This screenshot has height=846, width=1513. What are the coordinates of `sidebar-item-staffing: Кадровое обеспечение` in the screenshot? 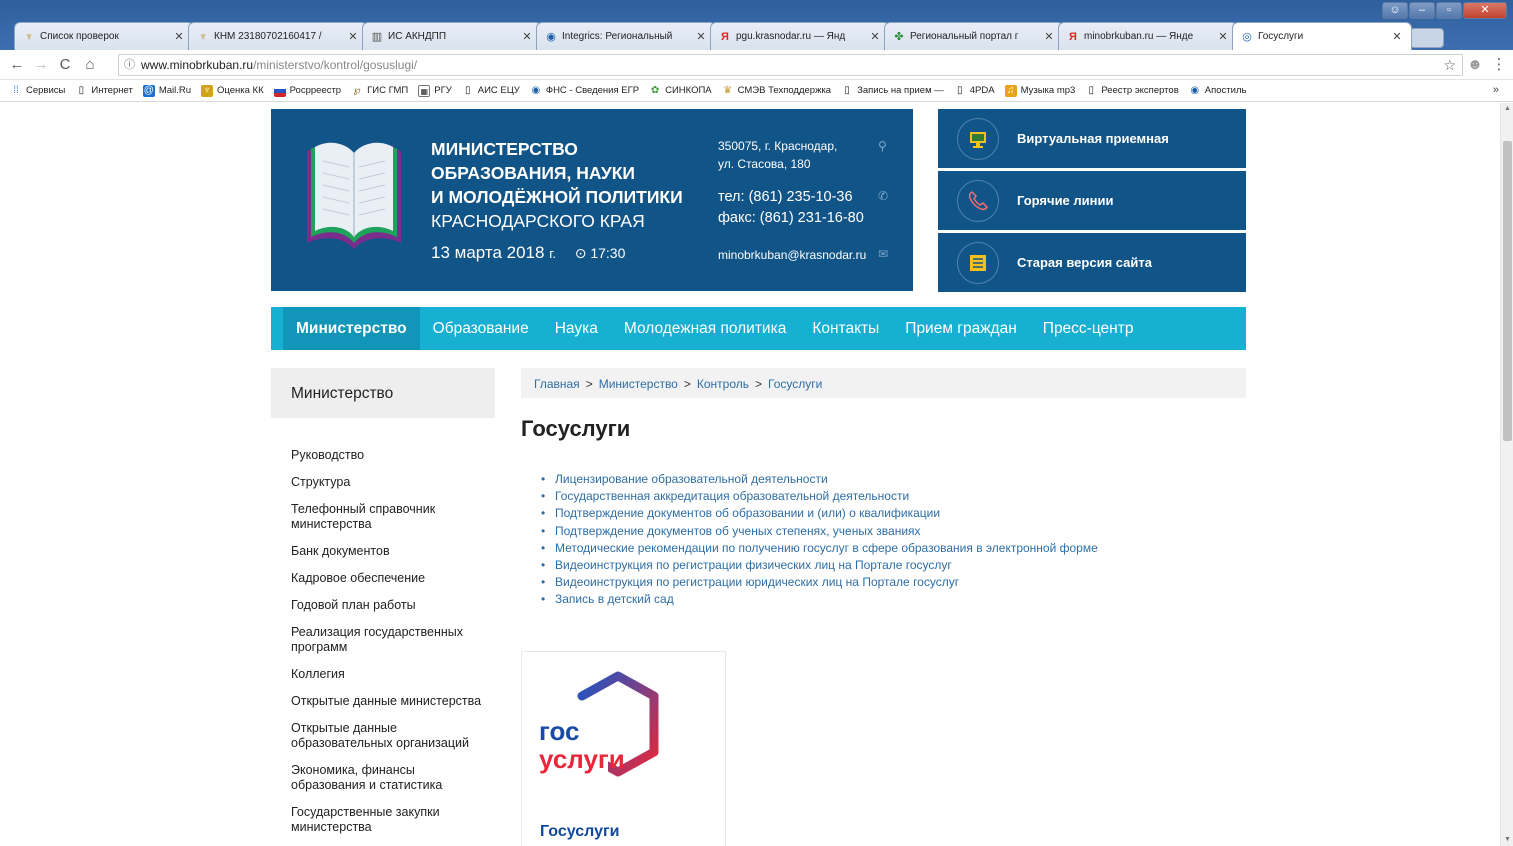 It's located at (391, 578).